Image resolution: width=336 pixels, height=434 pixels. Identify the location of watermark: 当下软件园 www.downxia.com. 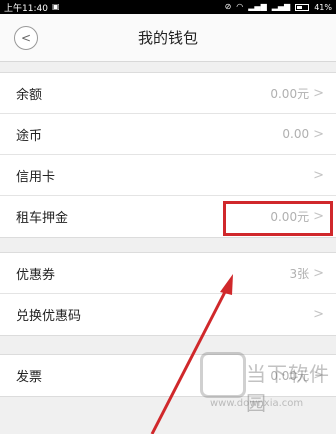
(268, 392).